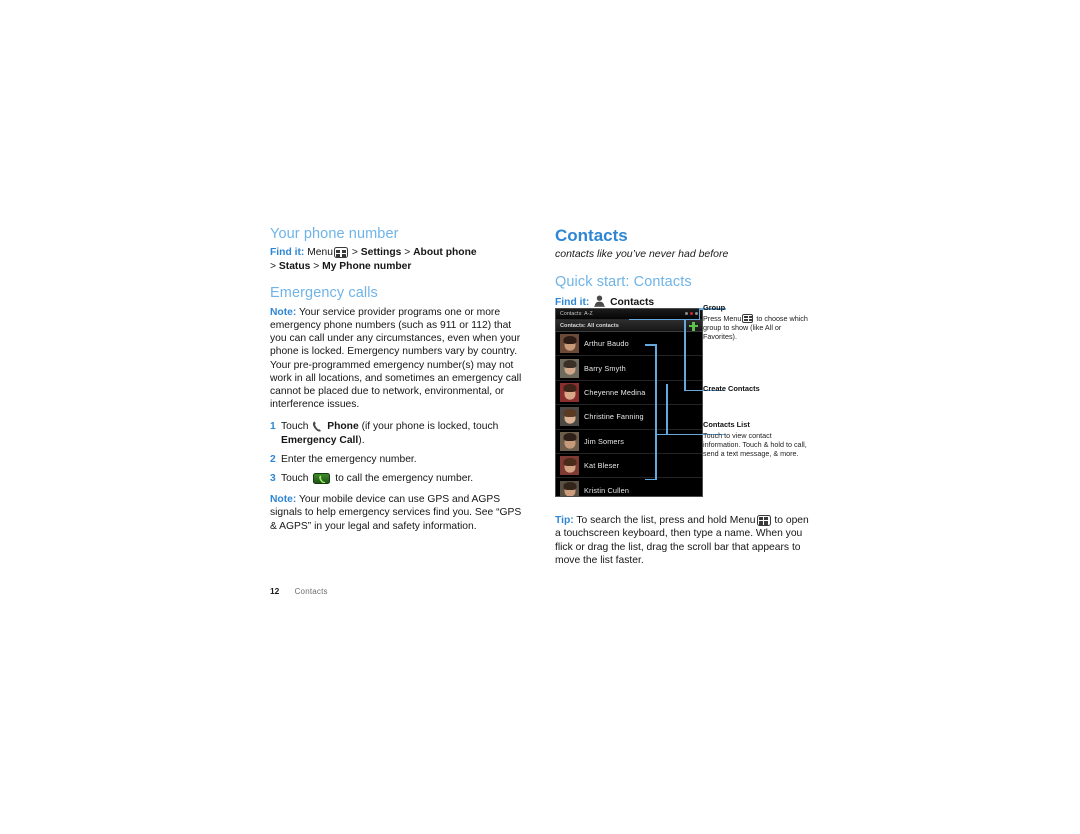 Image resolution: width=1080 pixels, height=834 pixels. I want to click on step-2: 2 Enter the emergency number., so click(396, 459).